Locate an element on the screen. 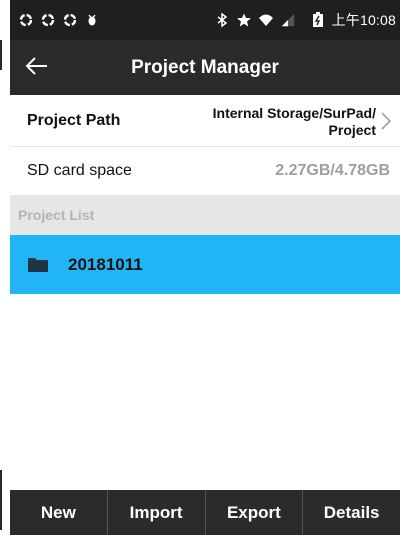 The width and height of the screenshot is (400, 535). action-bar: Project Manager is located at coordinates (205, 67).